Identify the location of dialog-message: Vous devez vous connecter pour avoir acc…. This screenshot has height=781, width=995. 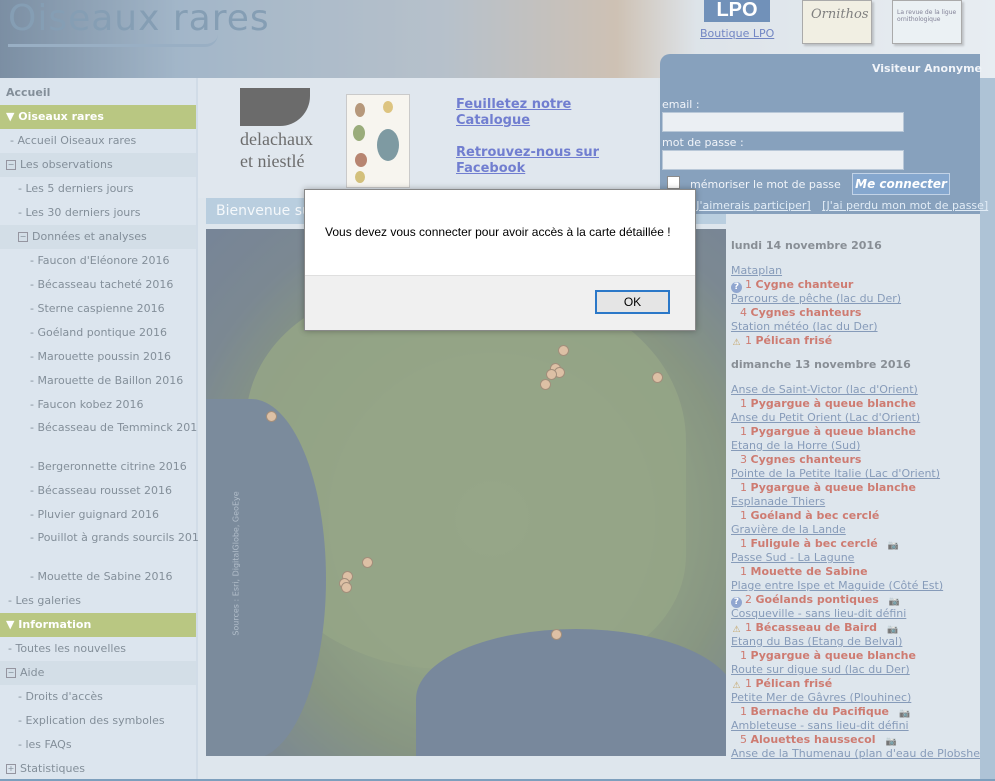
(498, 232).